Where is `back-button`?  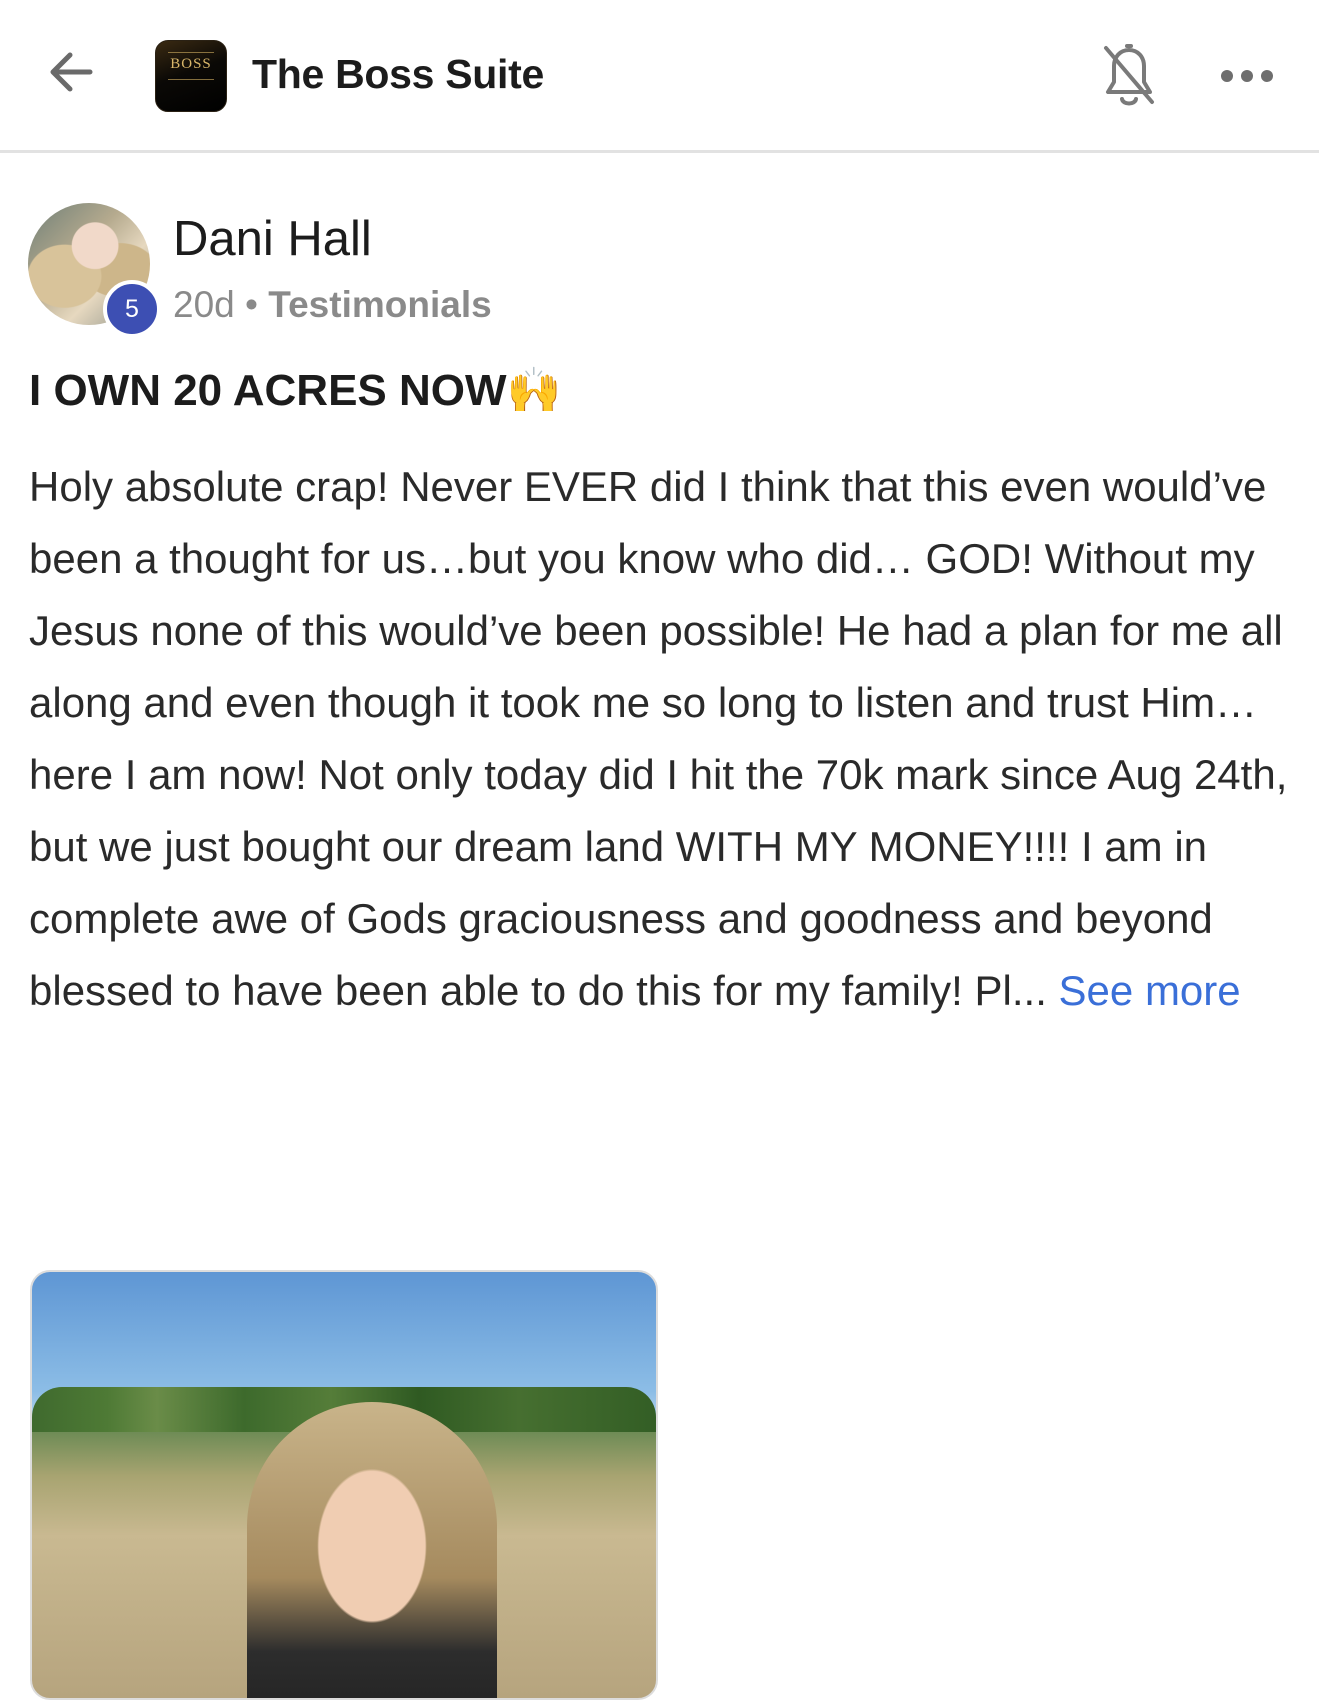
back-button is located at coordinates (72, 72).